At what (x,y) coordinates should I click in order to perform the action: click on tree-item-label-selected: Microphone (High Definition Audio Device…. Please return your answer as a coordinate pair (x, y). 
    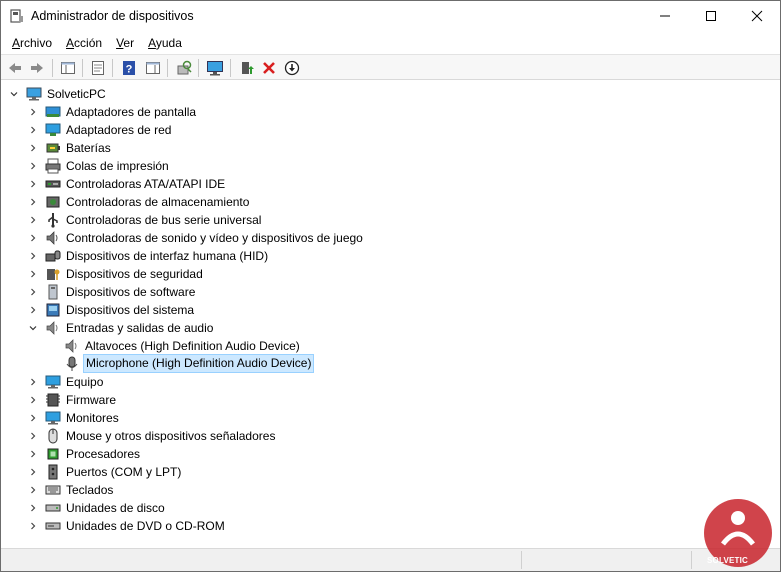
    Looking at the image, I should click on (199, 363).